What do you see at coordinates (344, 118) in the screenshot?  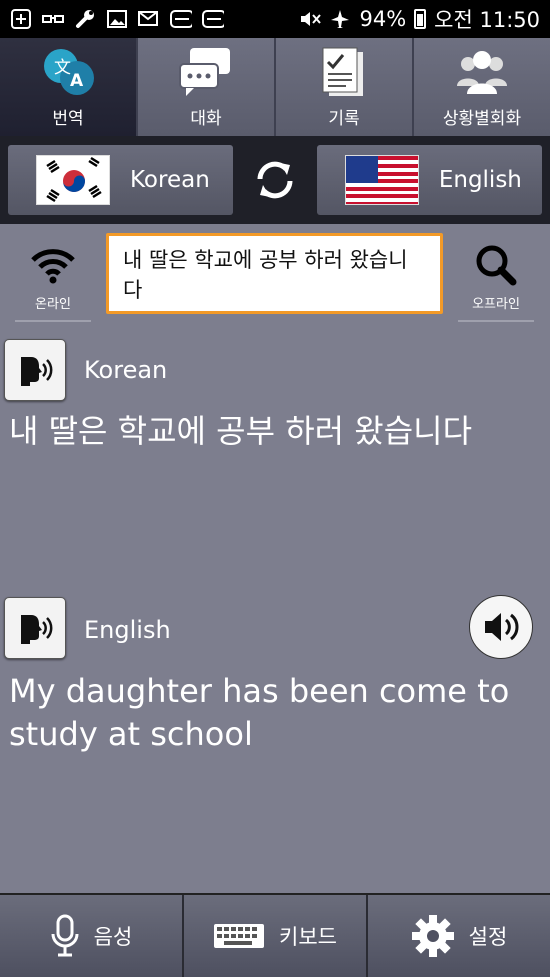 I see `tab-label: 기록` at bounding box center [344, 118].